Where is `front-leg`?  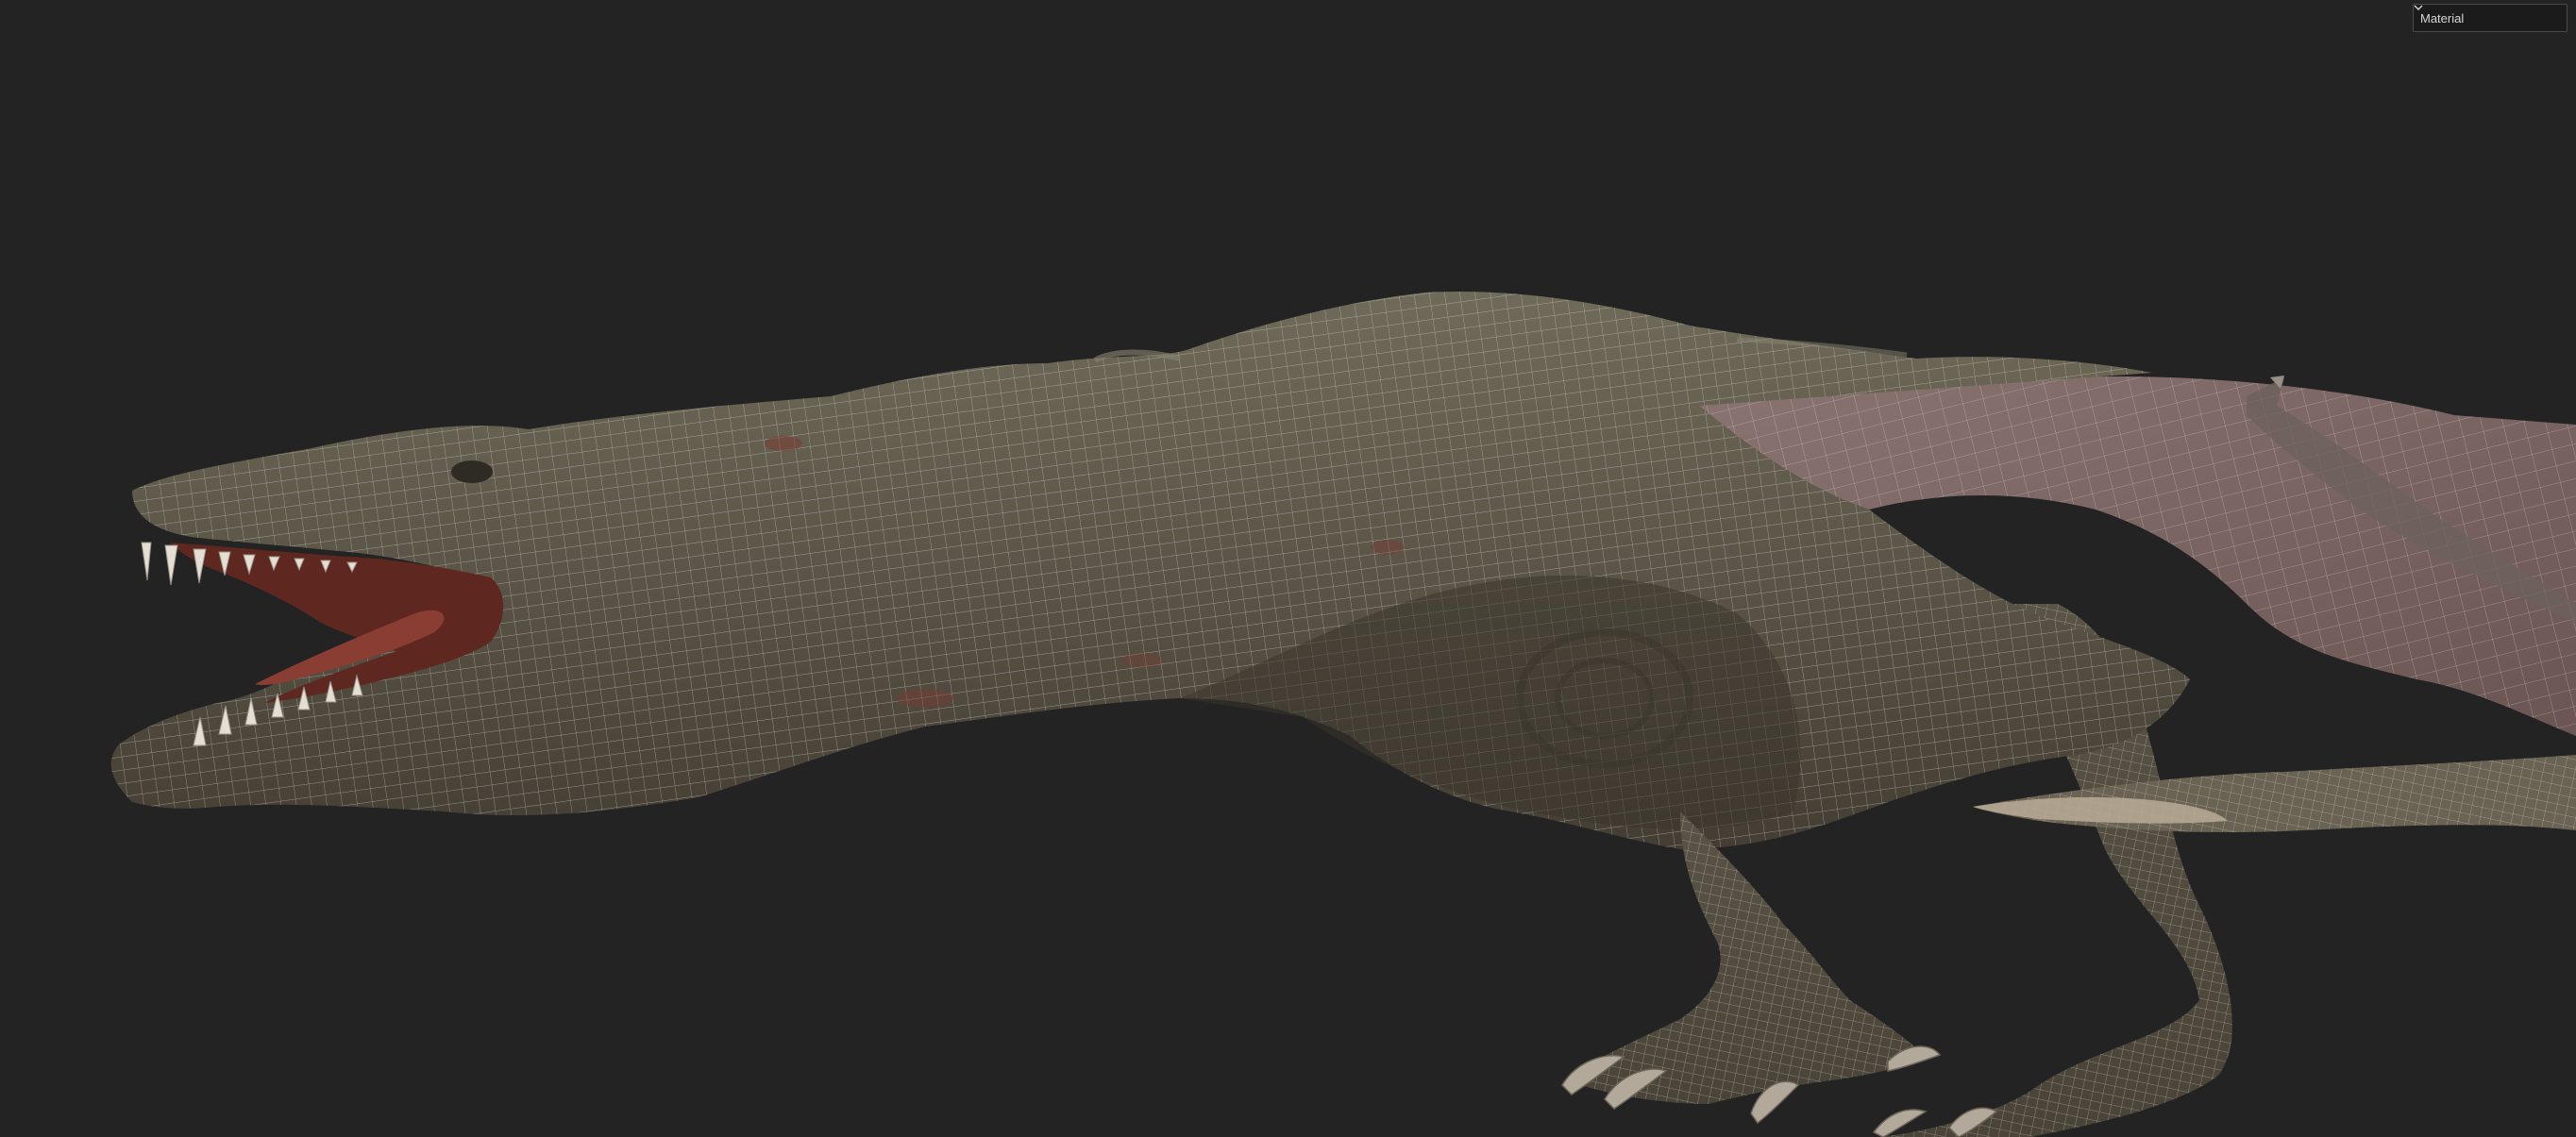 front-leg is located at coordinates (1751, 968).